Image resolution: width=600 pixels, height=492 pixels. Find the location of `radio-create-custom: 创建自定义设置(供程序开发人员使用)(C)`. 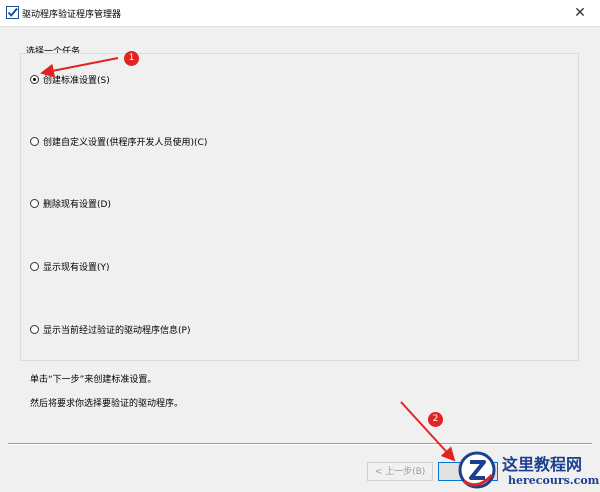

radio-create-custom: 创建自定义设置(供程序开发人员使用)(C) is located at coordinates (118, 141).